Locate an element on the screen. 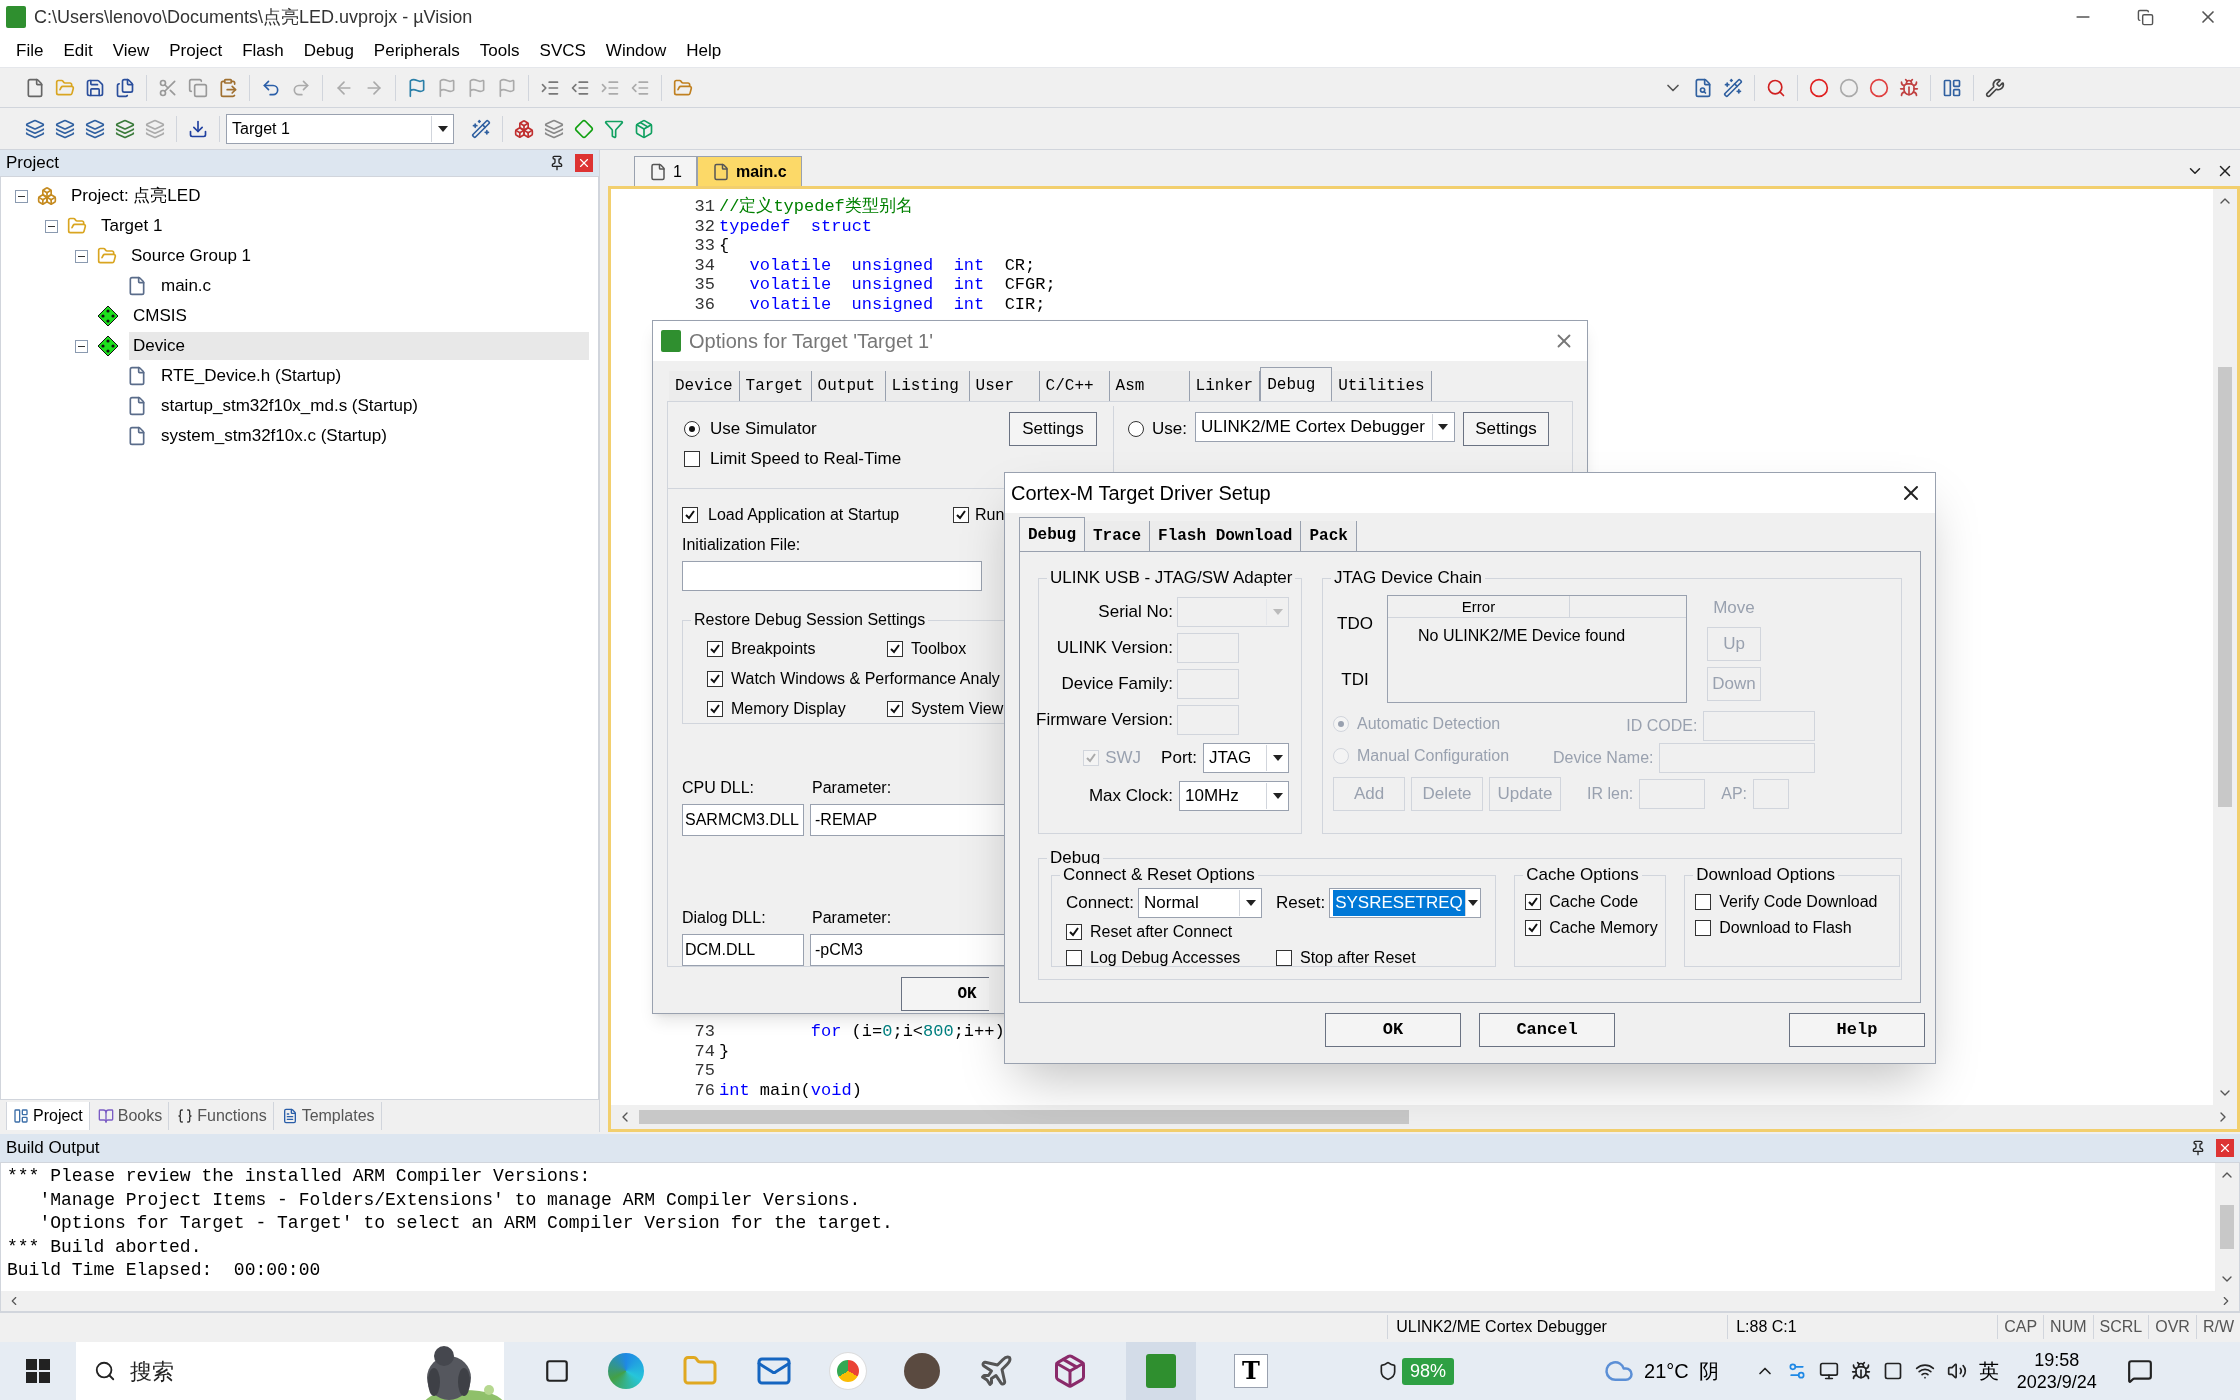 Image resolution: width=2240 pixels, height=1400 pixels. clock-date: 2023/9/24 is located at coordinates (2056, 1382).